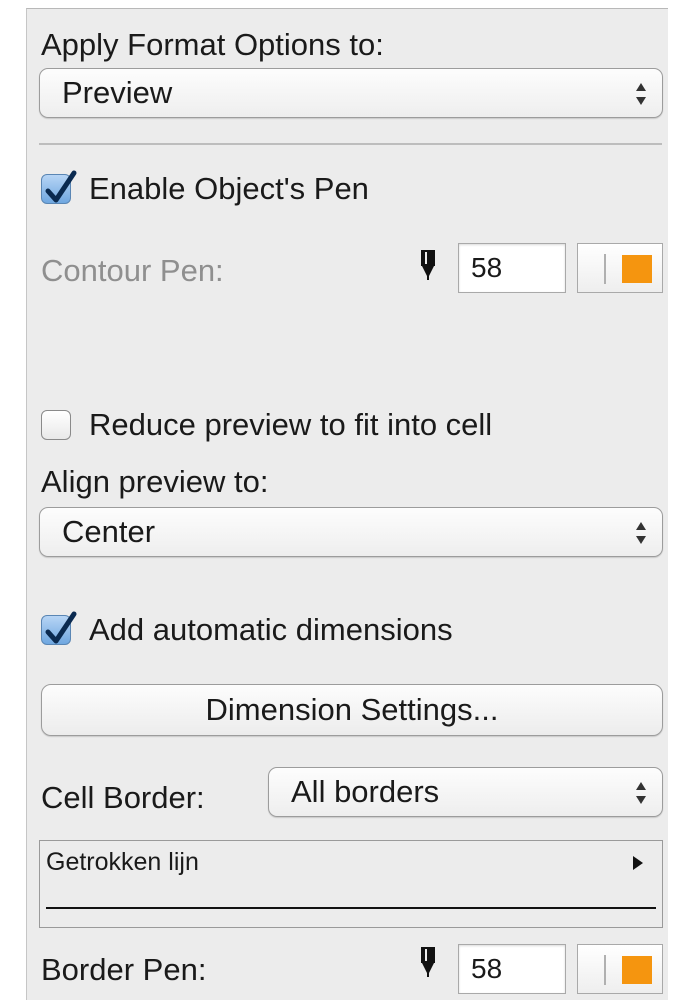 The image size is (683, 1000). Describe the element at coordinates (132, 270) in the screenshot. I see `contour-pen-label: Contour Pen:` at that location.